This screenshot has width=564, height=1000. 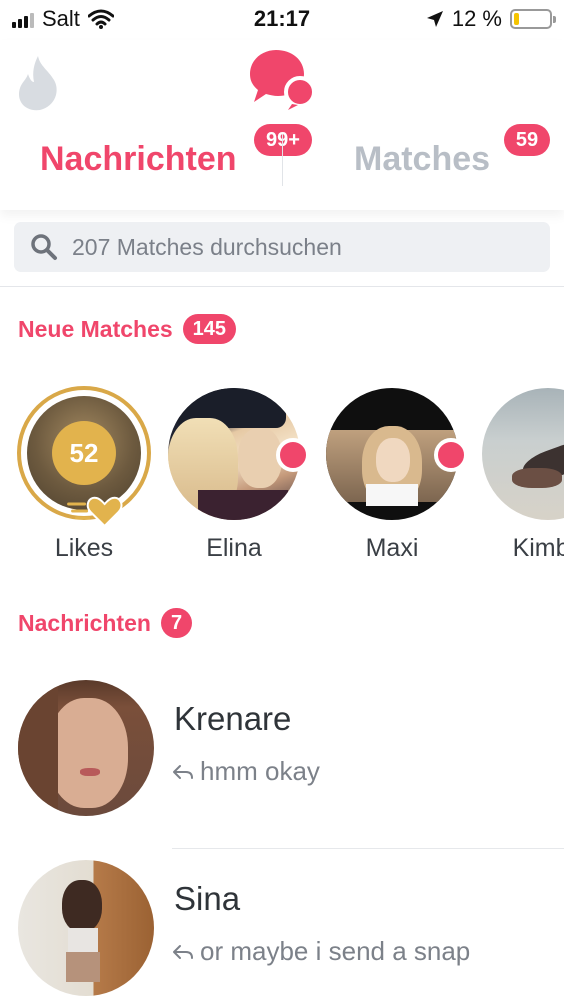 What do you see at coordinates (84, 548) in the screenshot?
I see `match-name: Likes` at bounding box center [84, 548].